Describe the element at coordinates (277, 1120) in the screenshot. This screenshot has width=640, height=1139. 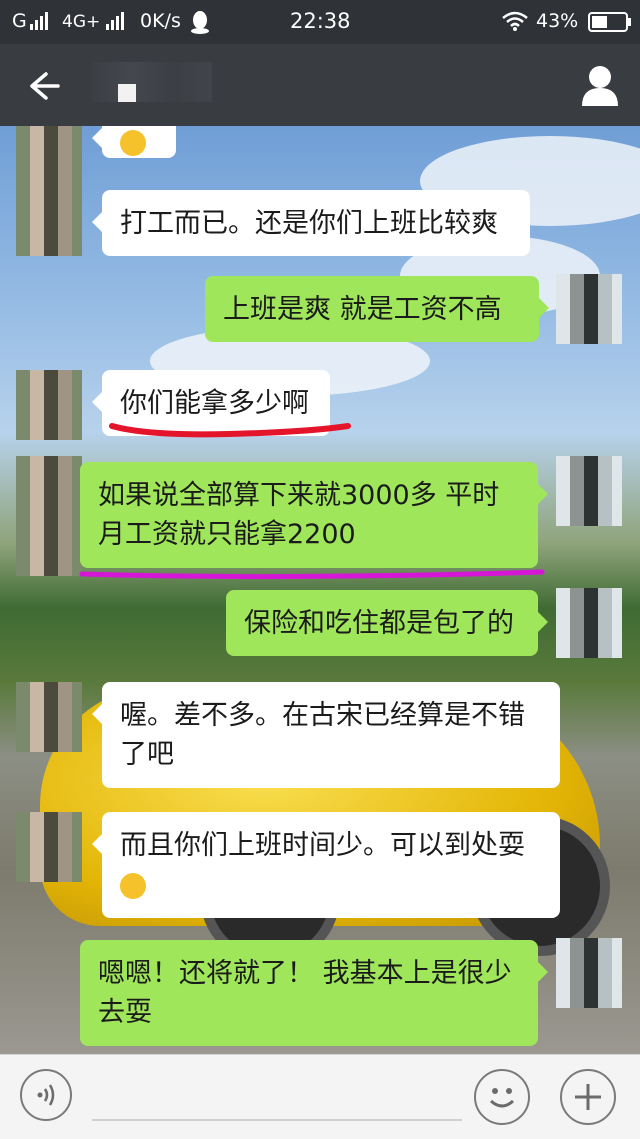
I see `message-input` at that location.